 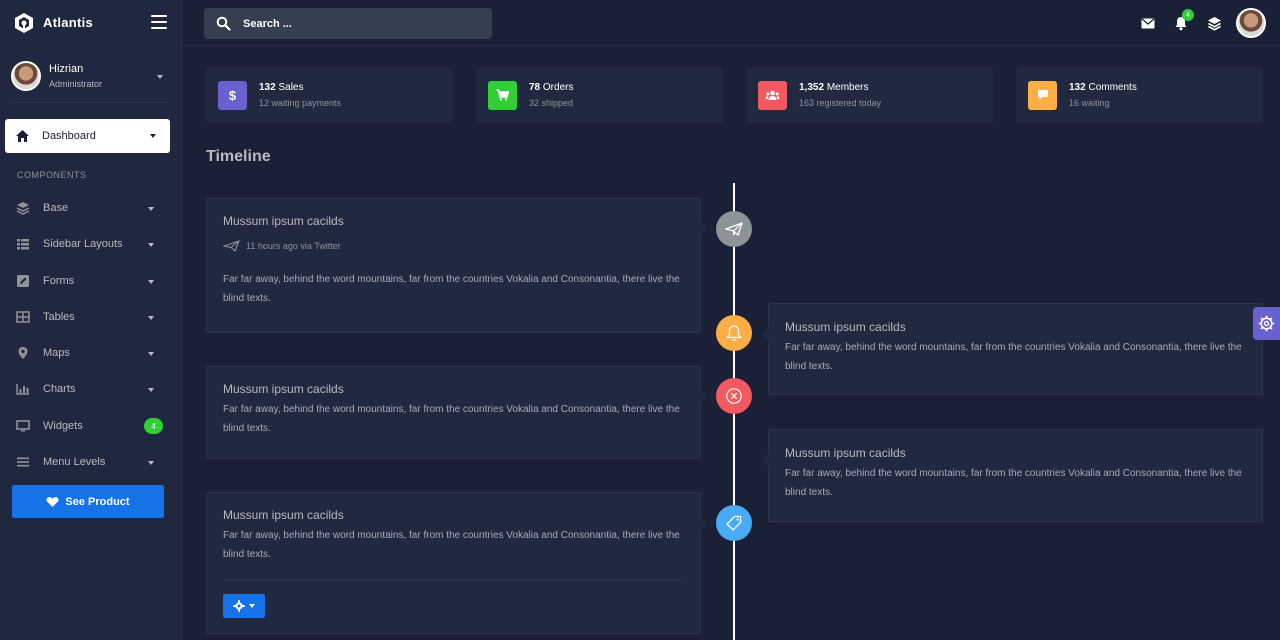 I want to click on quick-actions-button, so click(x=1214, y=23).